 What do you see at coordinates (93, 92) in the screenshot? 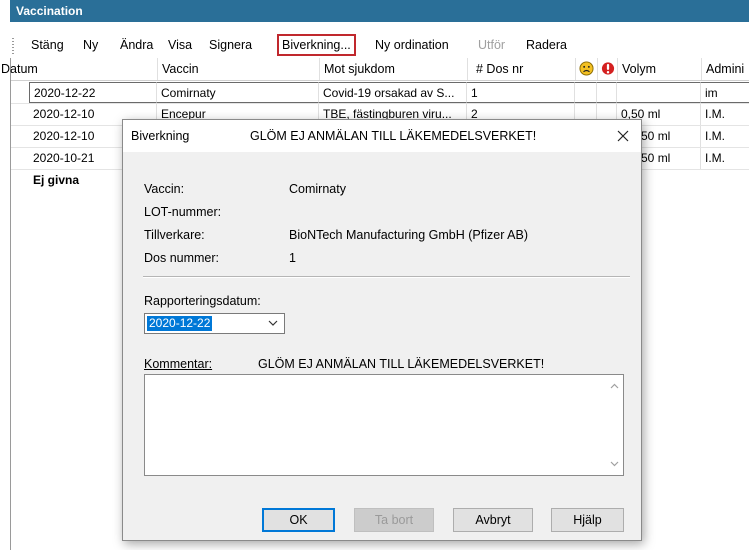
I see `cell-datum: 2020-12-22` at bounding box center [93, 92].